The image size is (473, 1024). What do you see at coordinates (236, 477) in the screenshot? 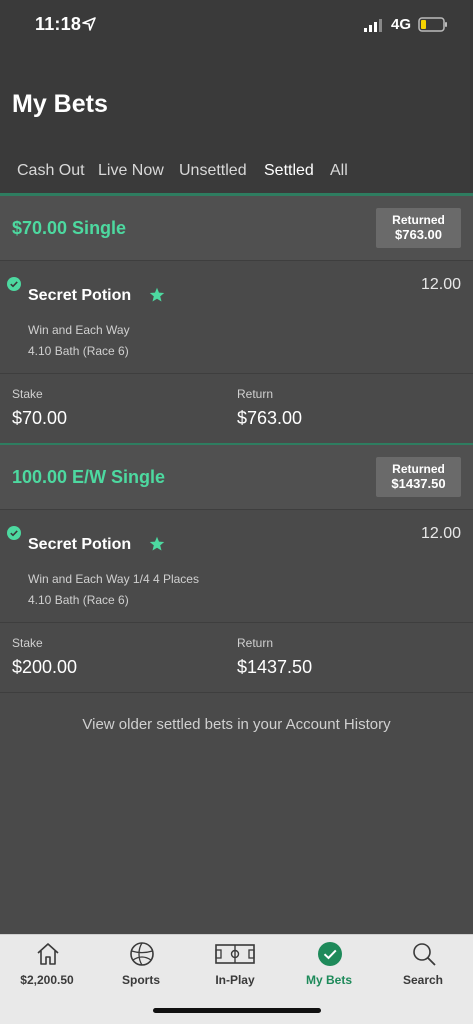
I see `bet-card-header: 100.00 E/W Single Returned $1437.50` at bounding box center [236, 477].